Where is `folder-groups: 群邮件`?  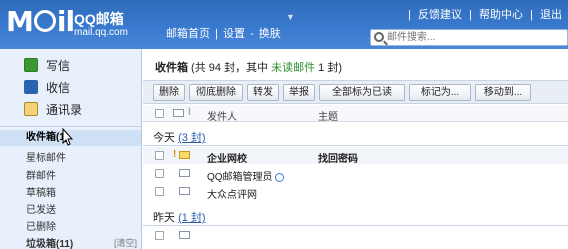
folder-groups: 群邮件 is located at coordinates (41, 174).